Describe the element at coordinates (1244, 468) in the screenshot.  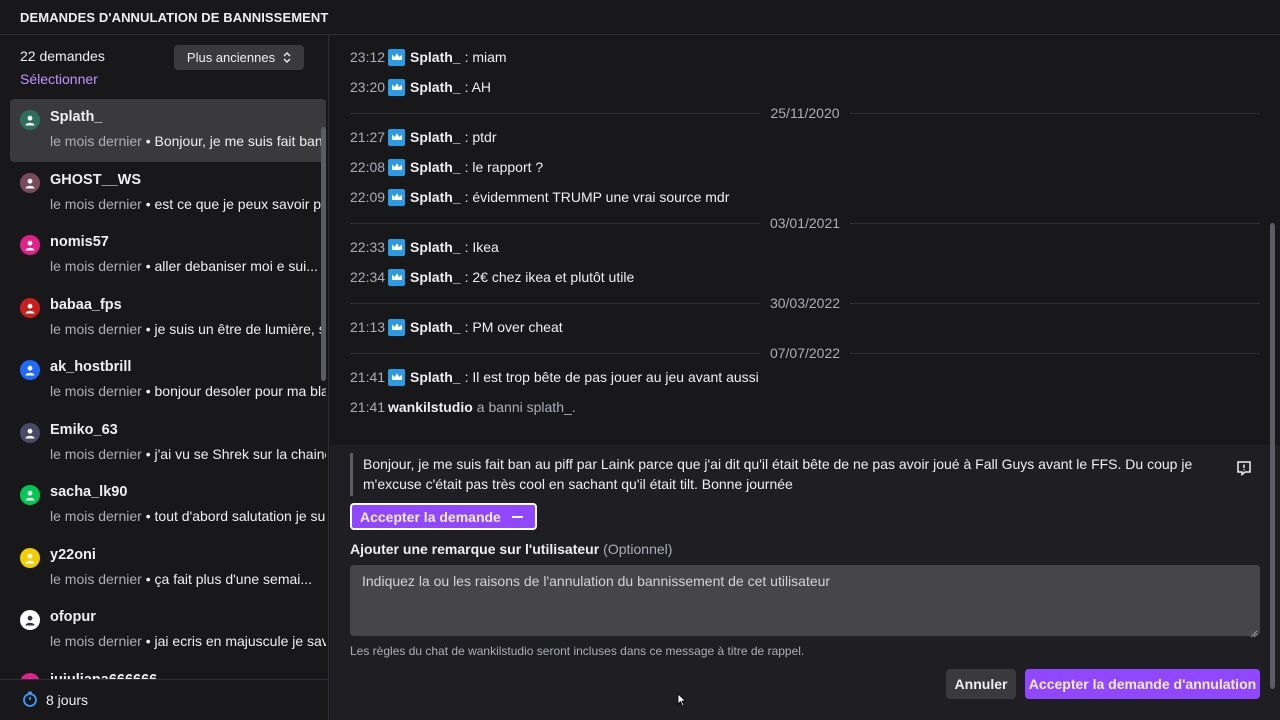
I see `report-icon` at that location.